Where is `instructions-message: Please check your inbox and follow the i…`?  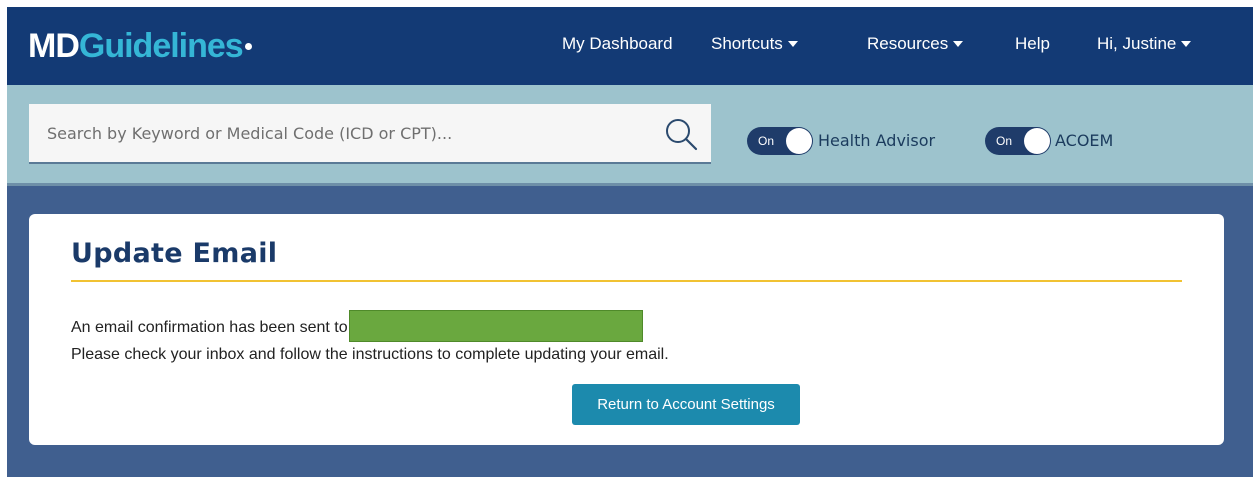 instructions-message: Please check your inbox and follow the i… is located at coordinates (370, 354).